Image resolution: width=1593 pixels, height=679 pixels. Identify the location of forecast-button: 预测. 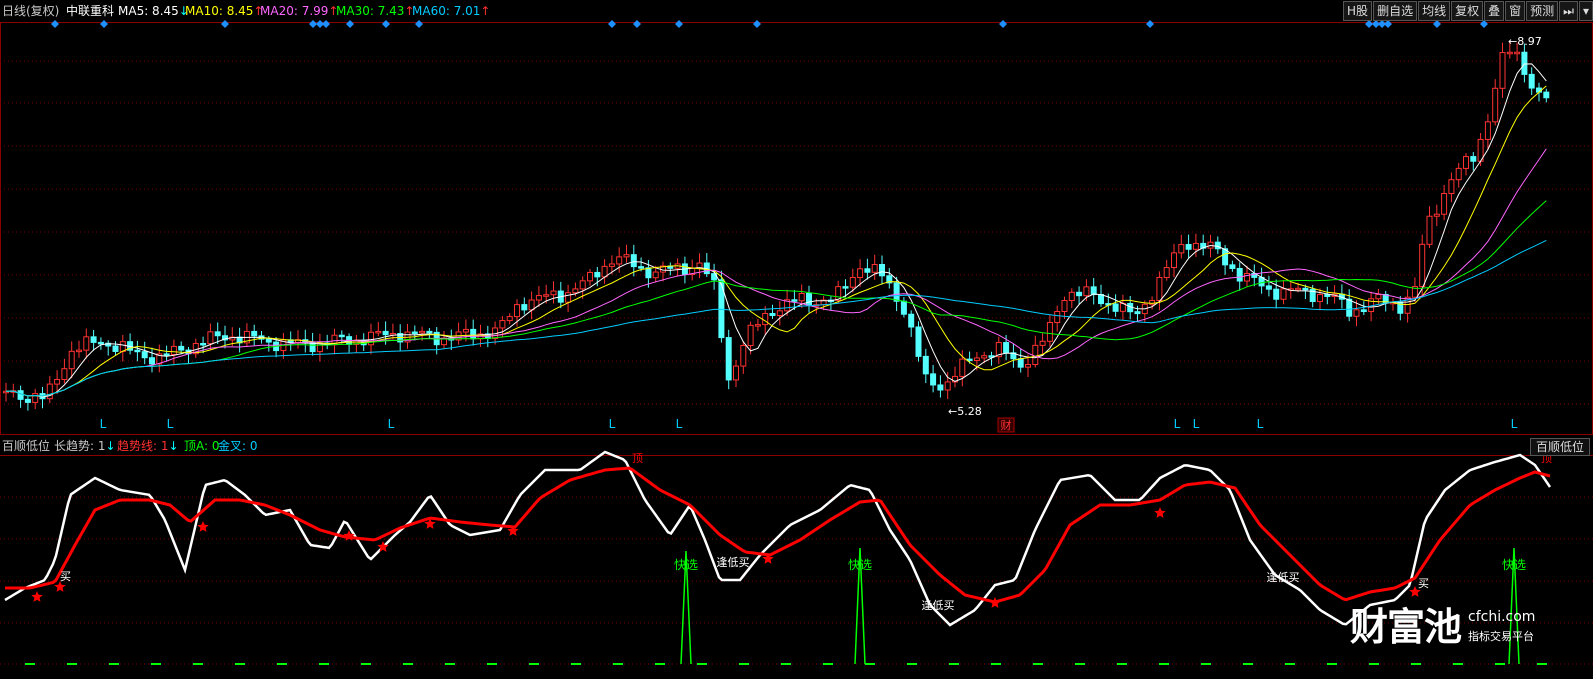
(1542, 11).